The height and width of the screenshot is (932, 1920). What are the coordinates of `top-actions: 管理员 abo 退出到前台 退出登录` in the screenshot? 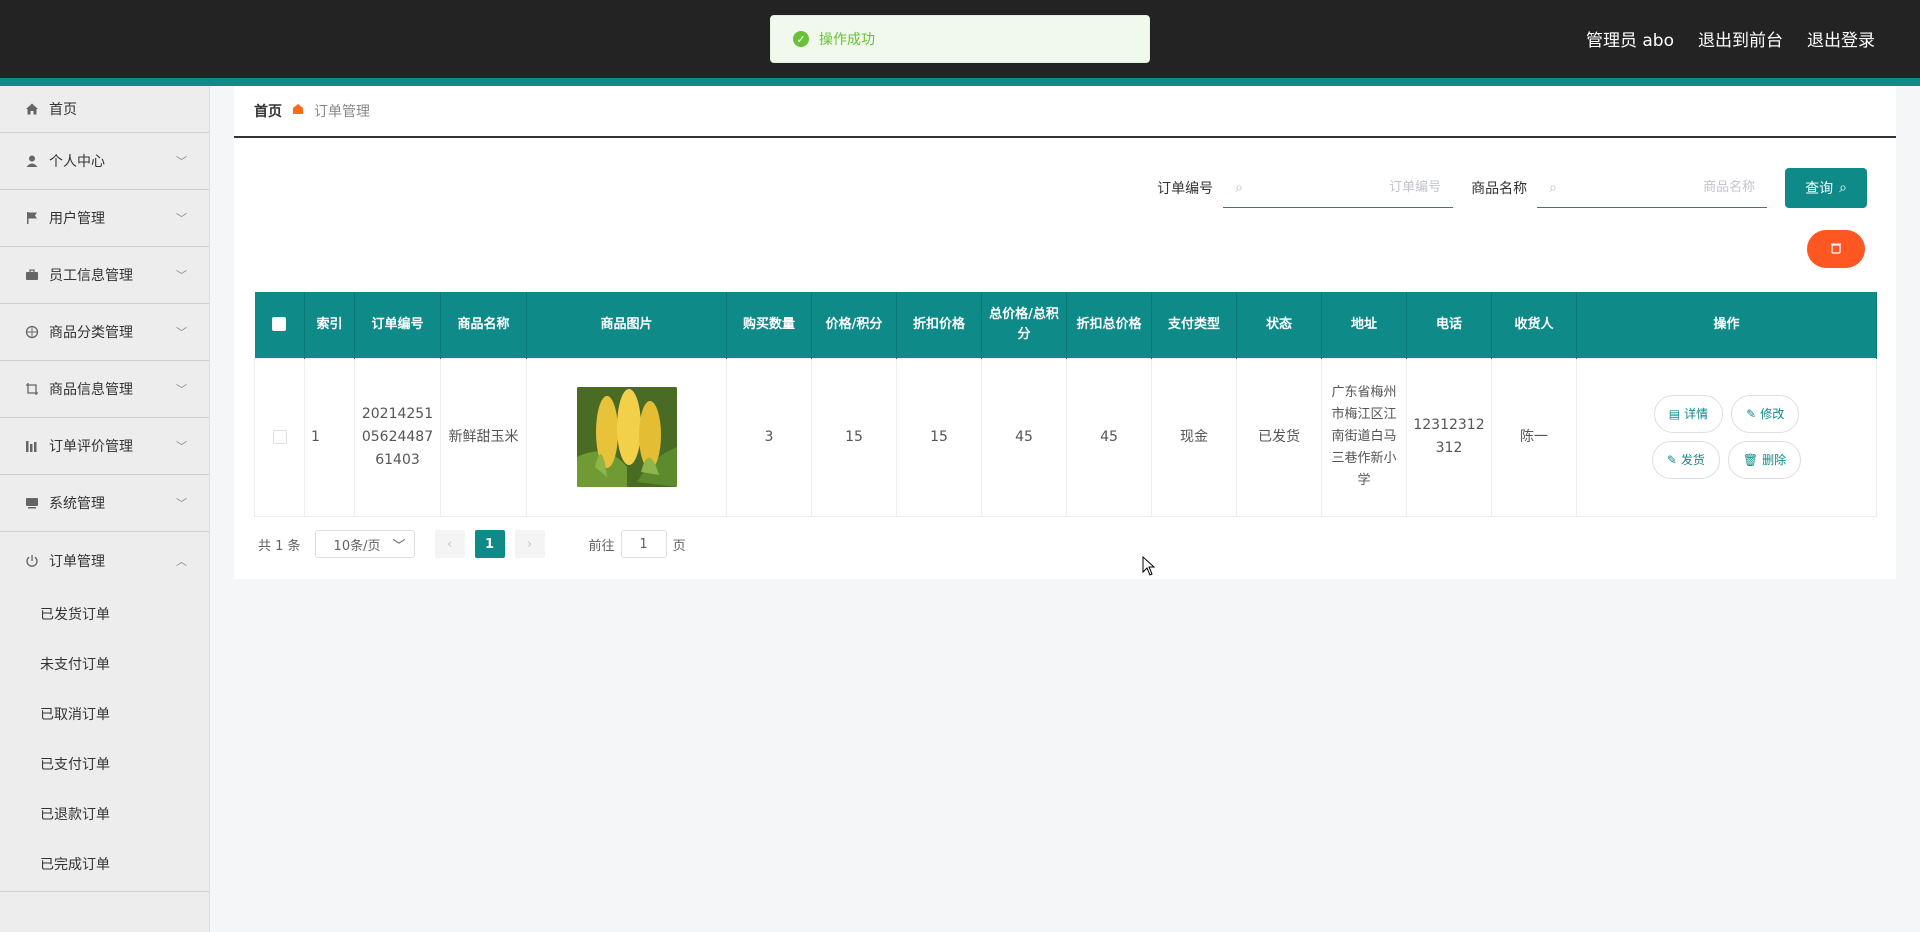 It's located at (1730, 38).